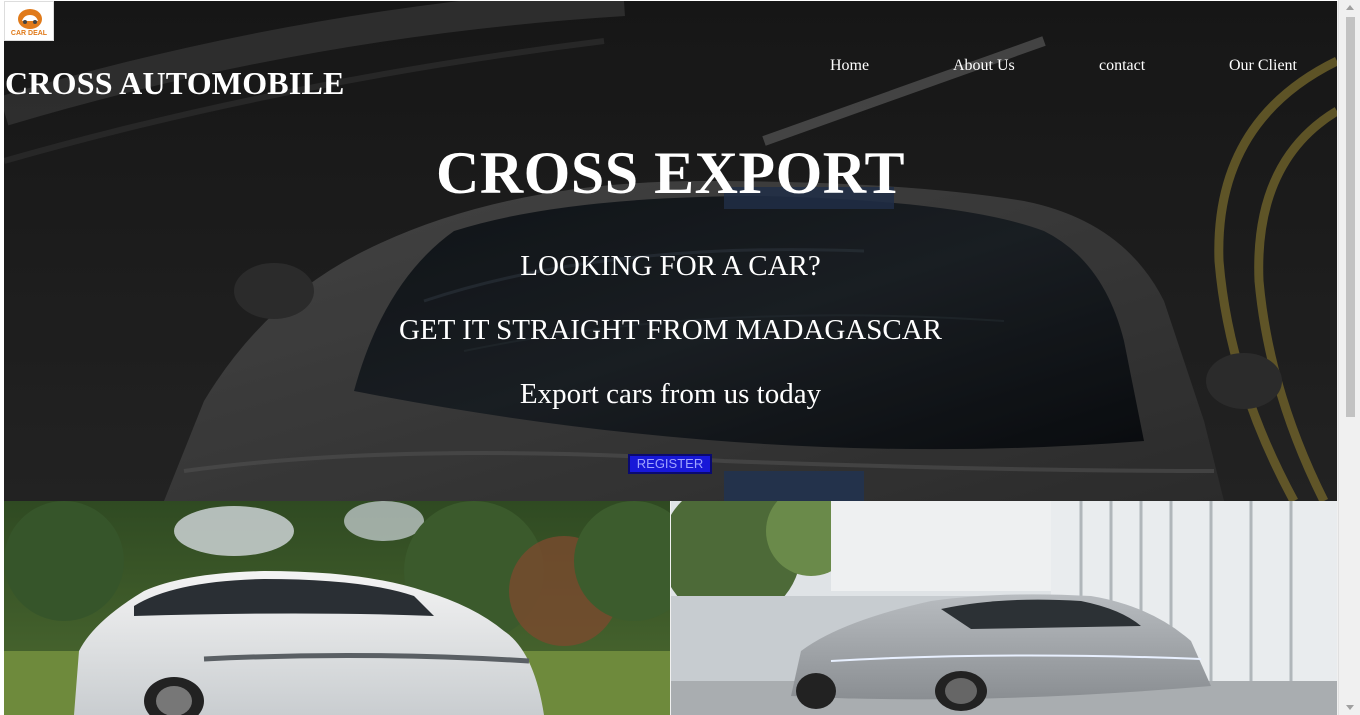 Image resolution: width=1360 pixels, height=715 pixels. Describe the element at coordinates (670, 394) in the screenshot. I see `hero-tagline-3: Export cars from us today` at that location.